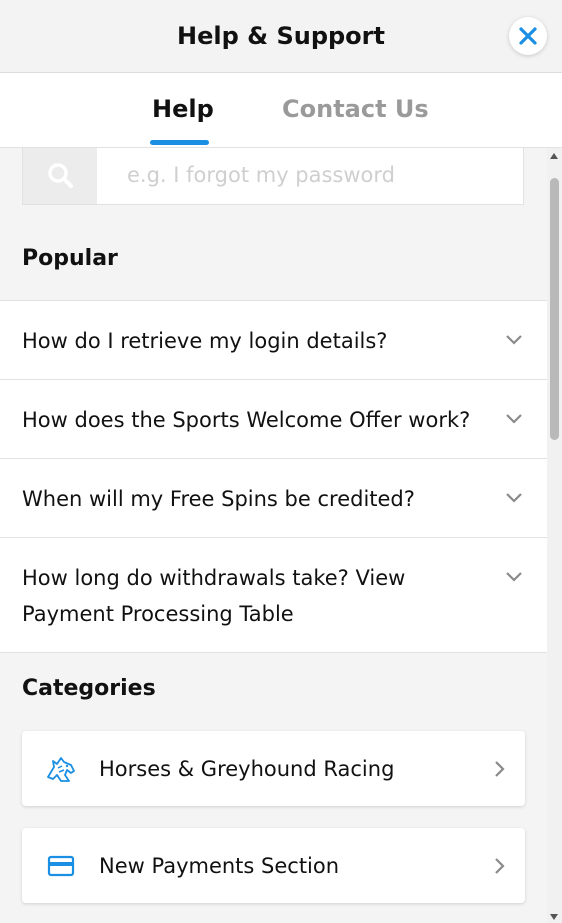 Image resolution: width=562 pixels, height=923 pixels. I want to click on scroll-up-arrow, so click(554, 156).